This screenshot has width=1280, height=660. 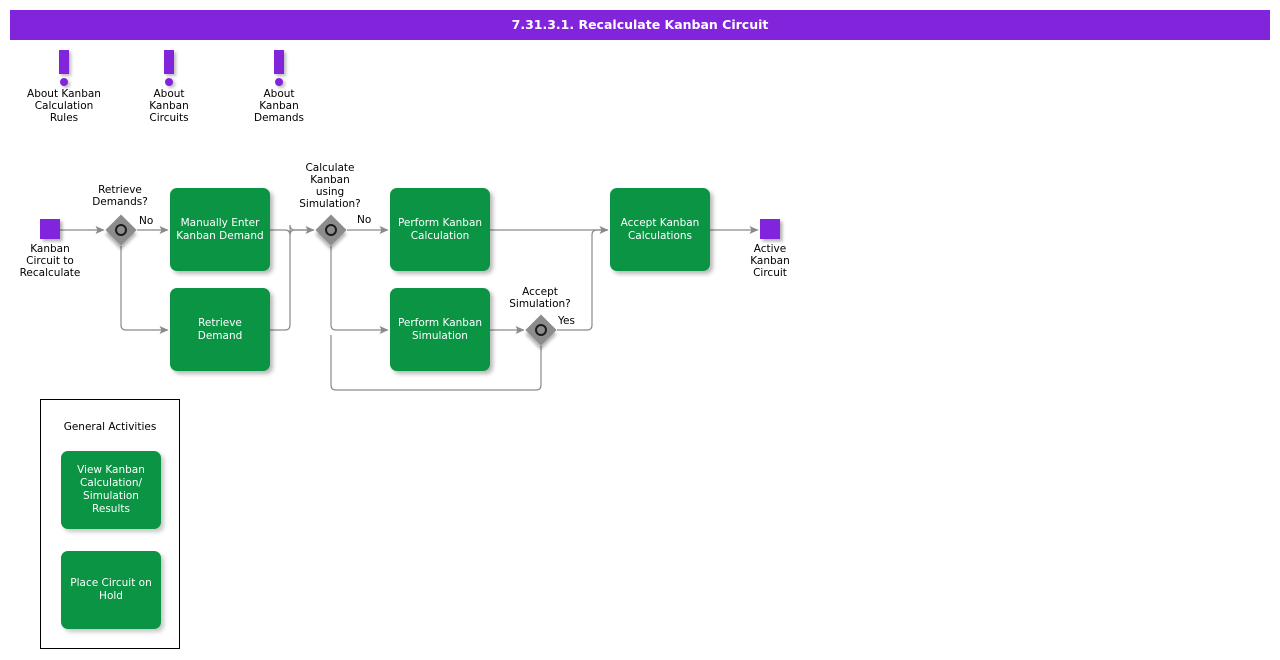 I want to click on note-about-kanban-calculation-rules: About Kanban Calculation Rules, so click(x=64, y=87).